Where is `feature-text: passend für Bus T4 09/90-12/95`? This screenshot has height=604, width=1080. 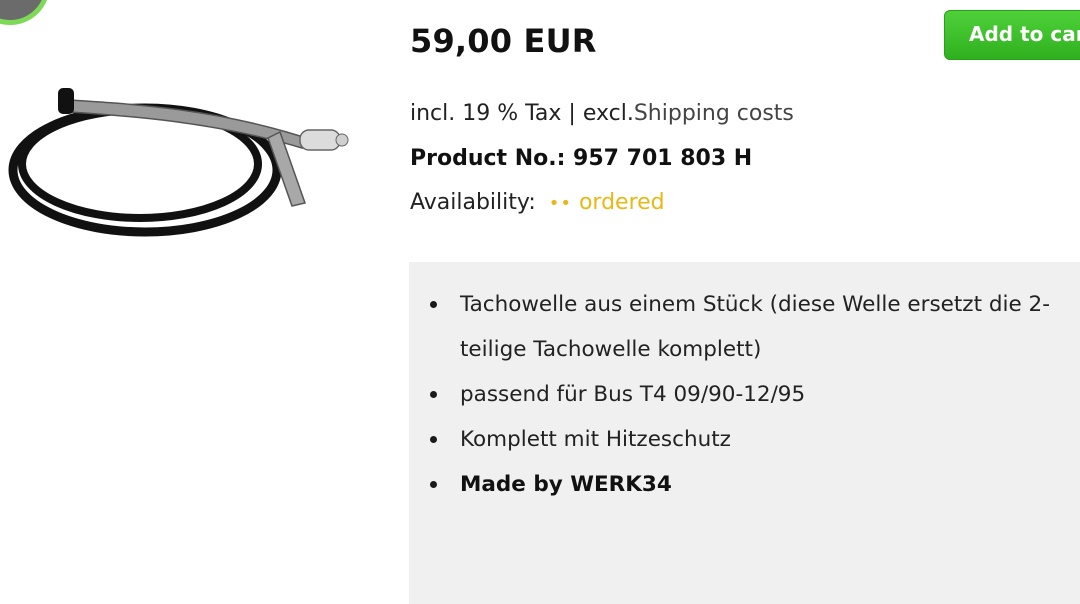 feature-text: passend für Bus T4 09/90-12/95 is located at coordinates (633, 394).